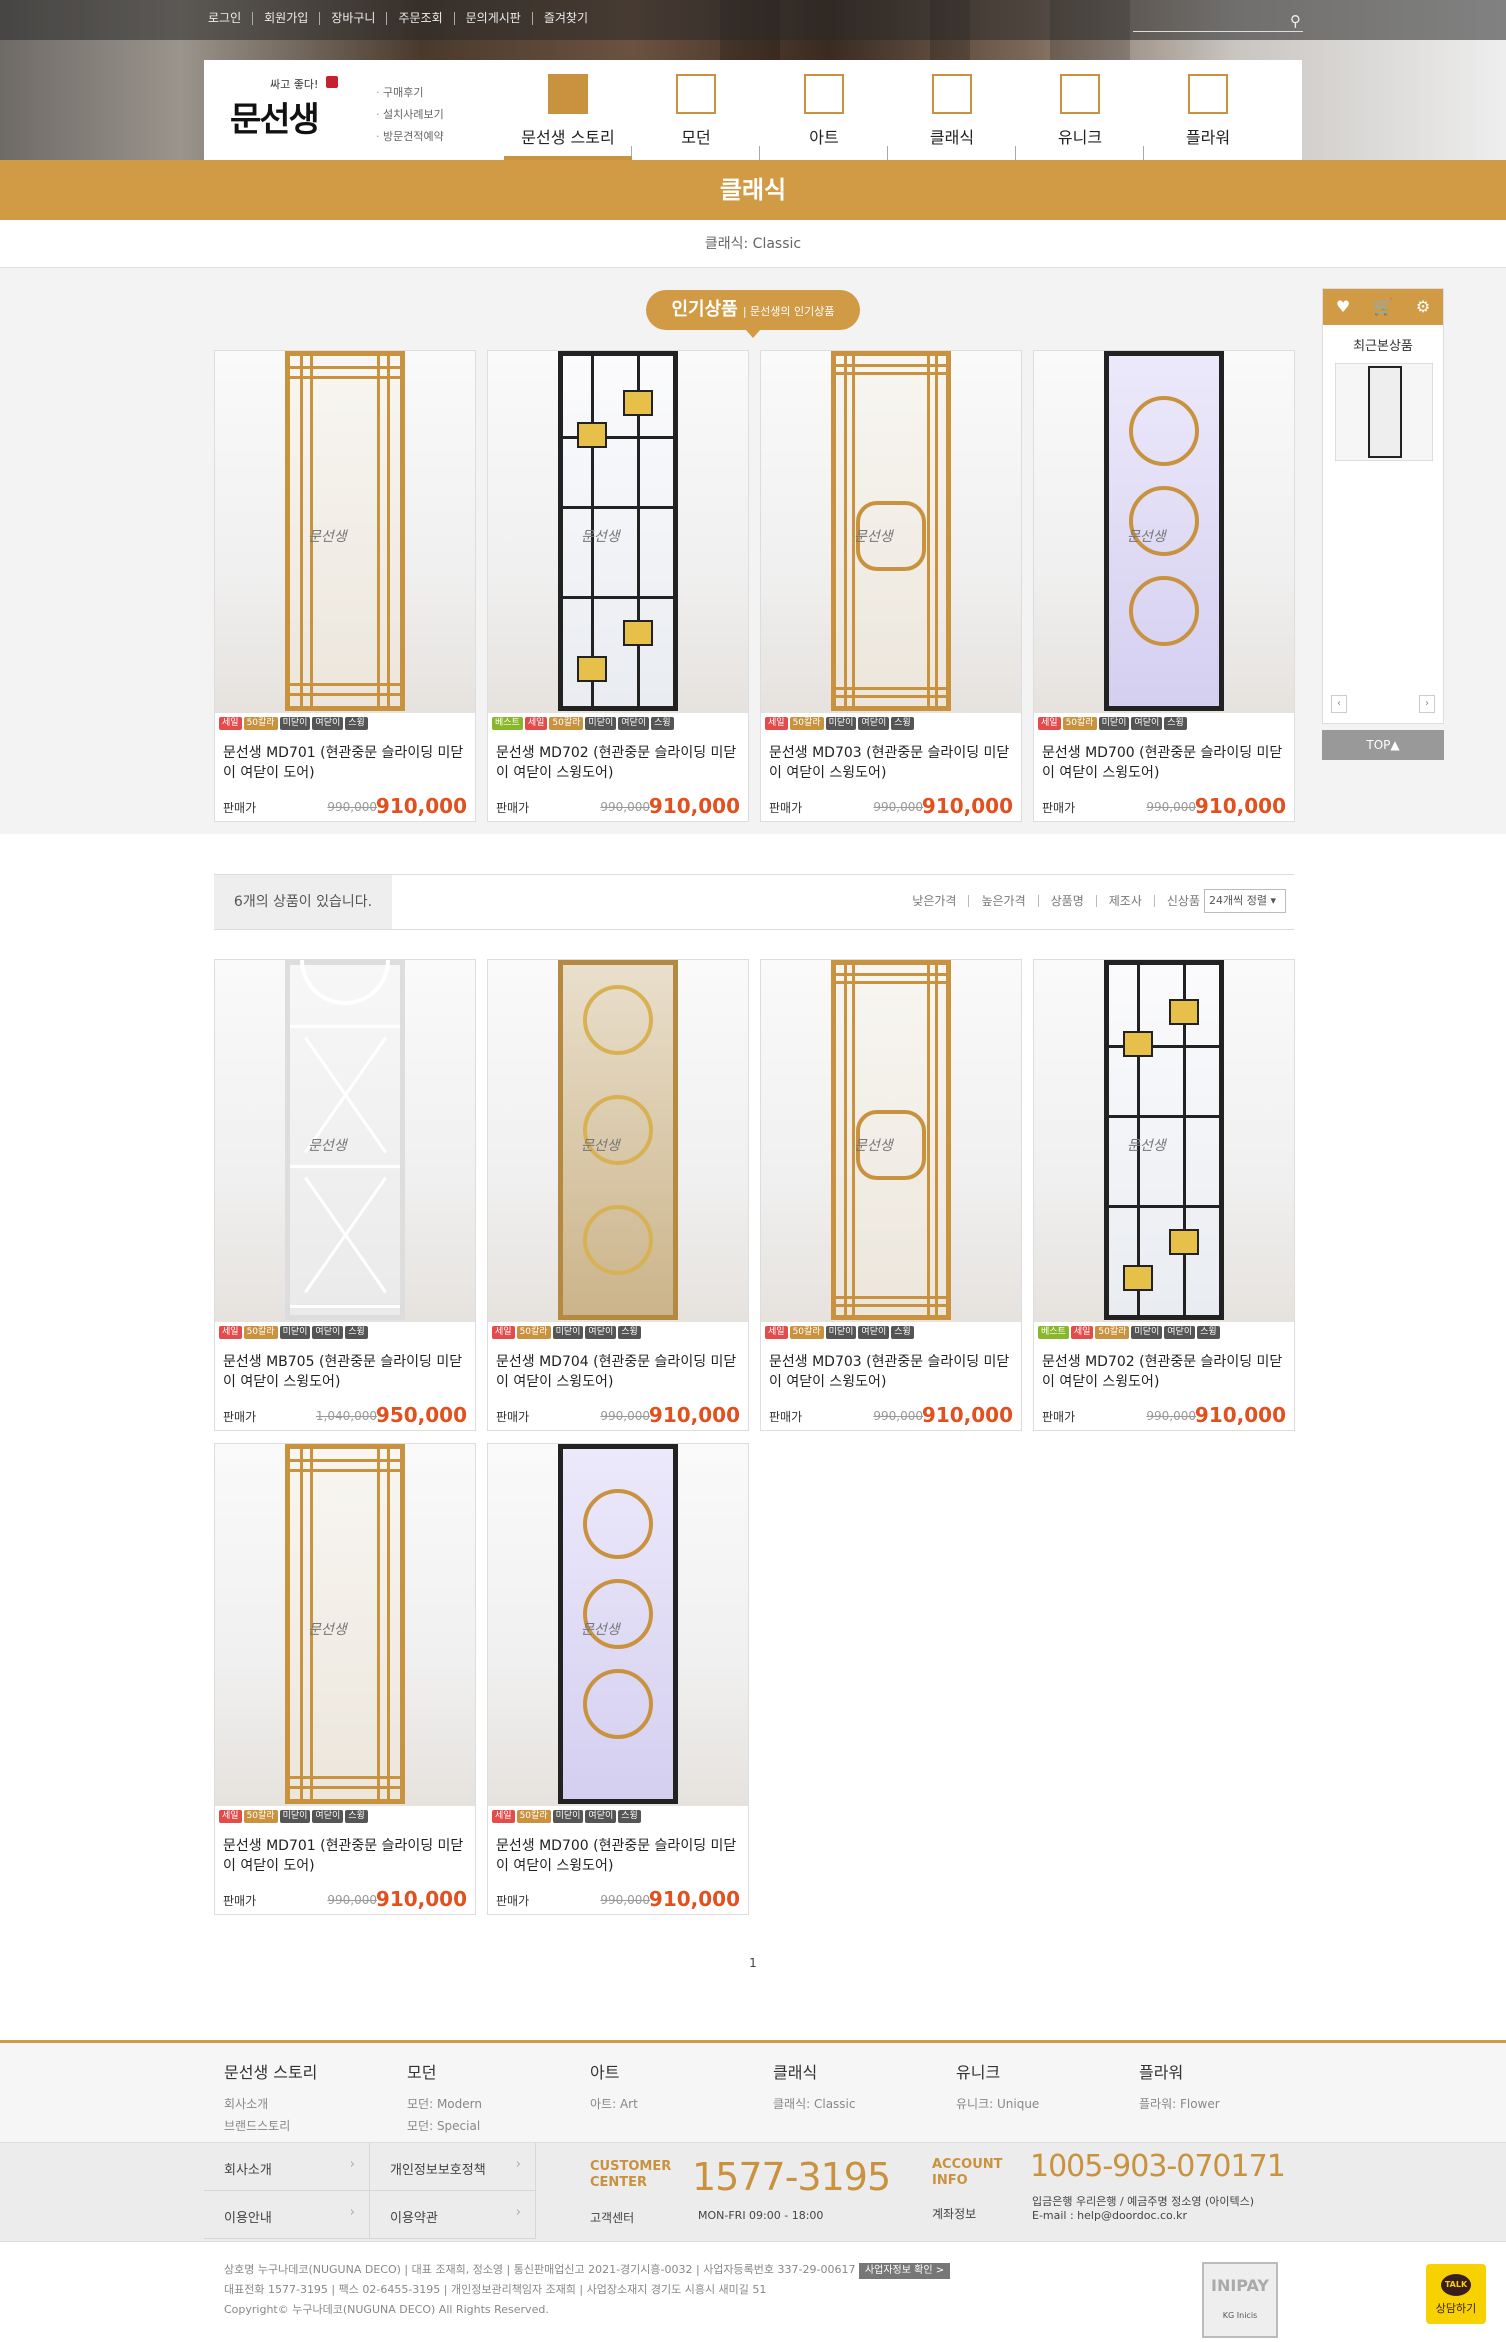 This screenshot has height=2342, width=1506. Describe the element at coordinates (1343, 307) in the screenshot. I see `heart-icon: ♥` at that location.